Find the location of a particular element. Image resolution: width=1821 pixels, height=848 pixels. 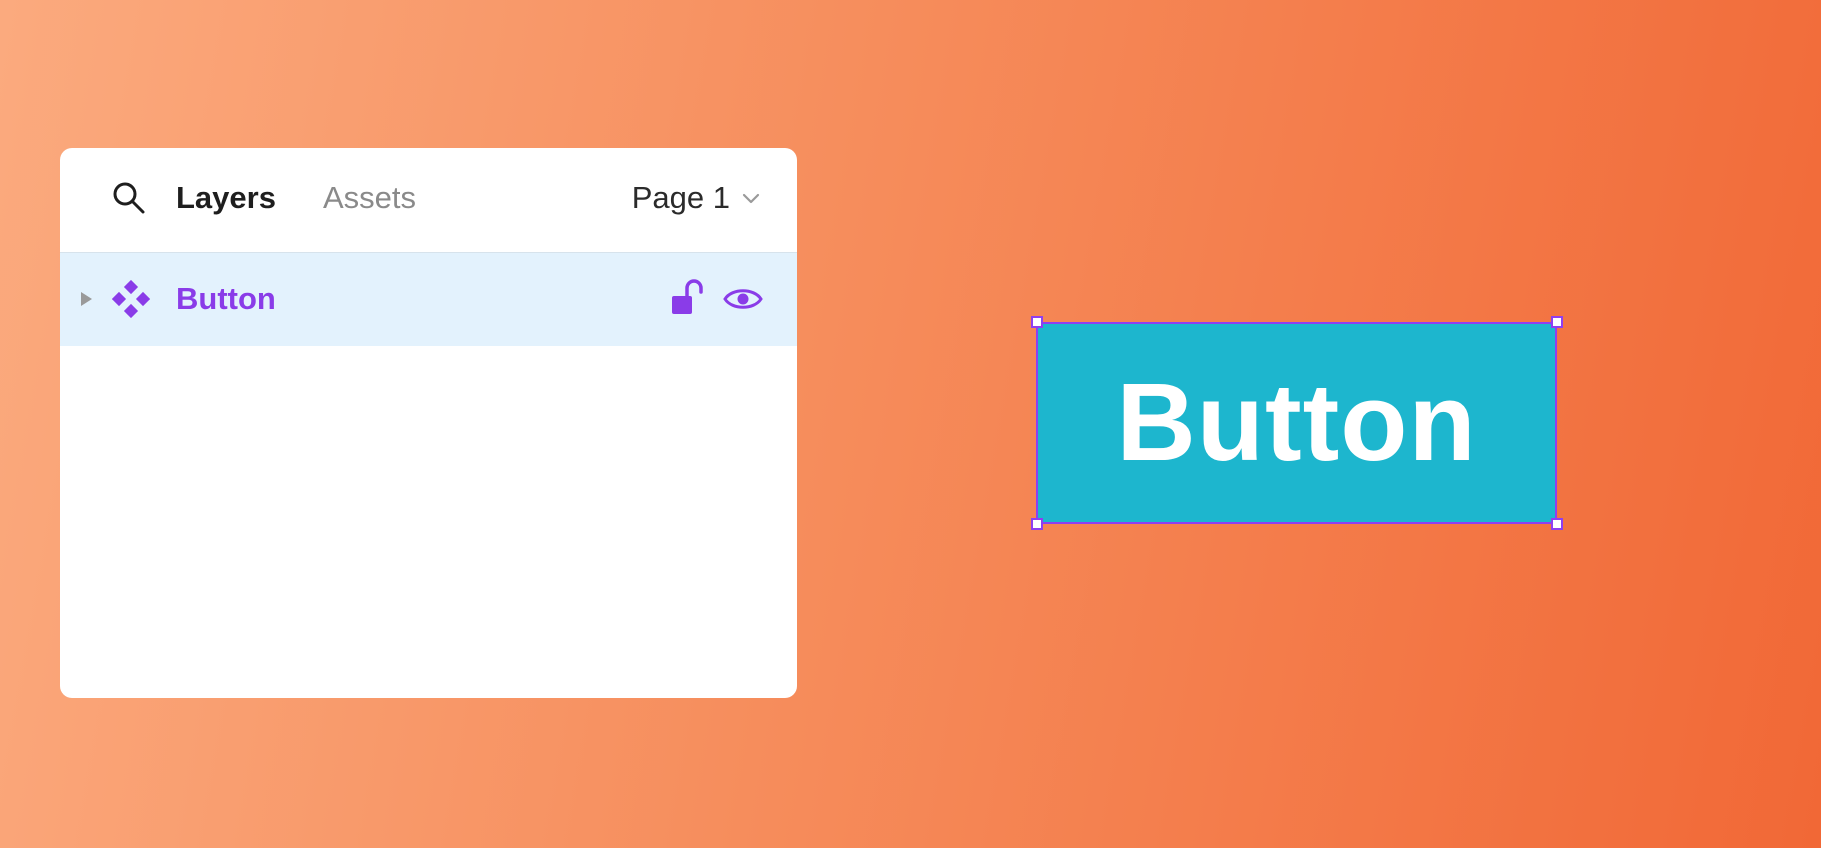

tab-assets: Assets is located at coordinates (369, 198).